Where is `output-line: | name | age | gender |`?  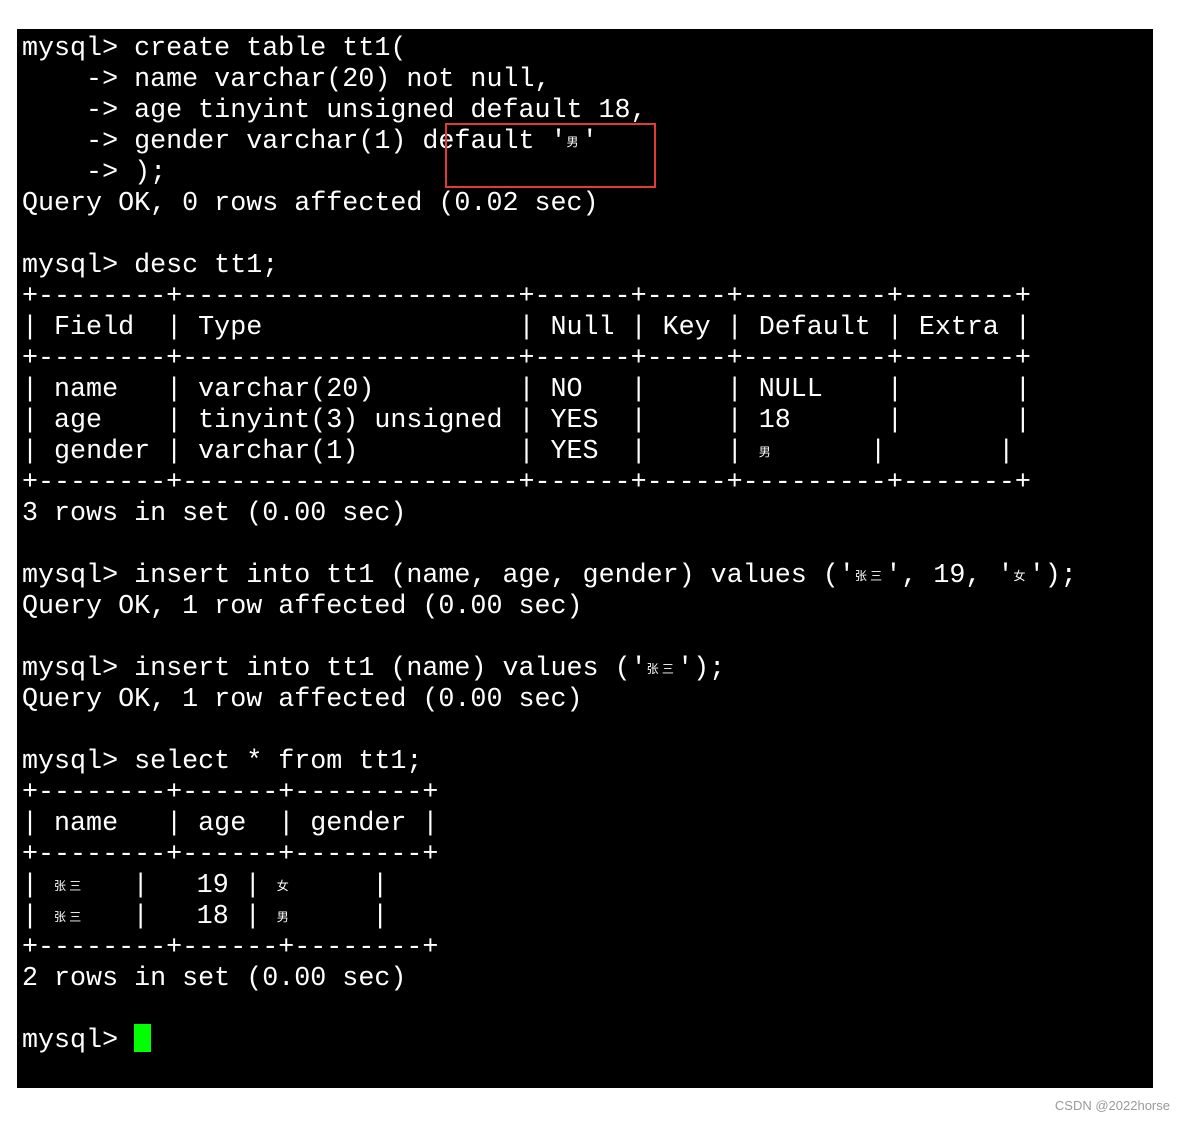
output-line: | name | age | gender | is located at coordinates (230, 824).